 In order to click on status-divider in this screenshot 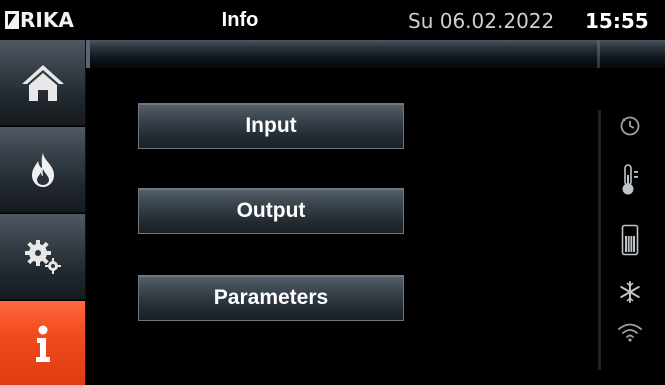, I will do `click(599, 240)`.